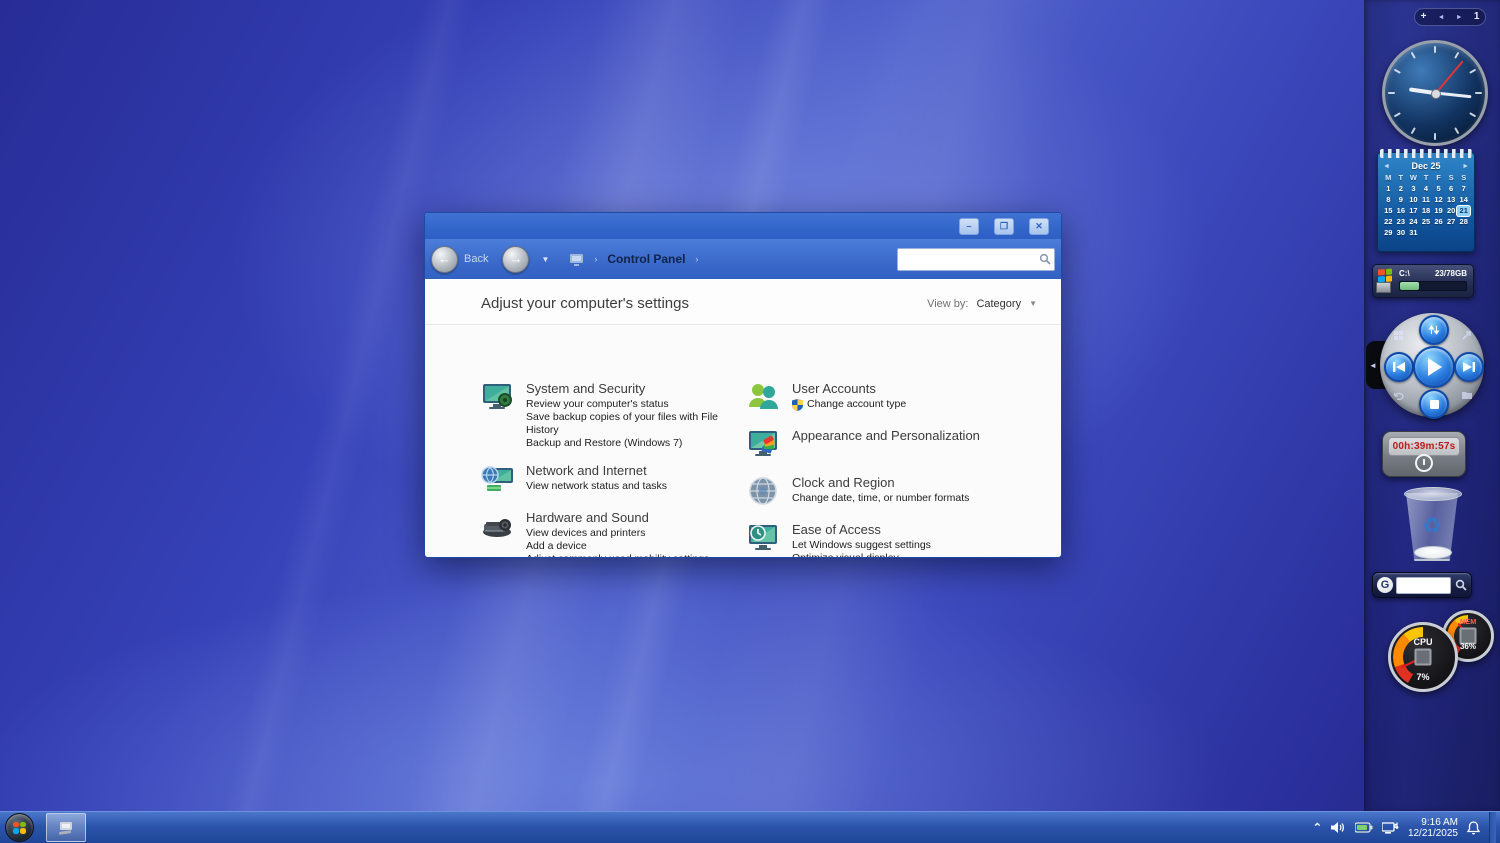 Image resolution: width=1500 pixels, height=843 pixels. Describe the element at coordinates (1401, 222) in the screenshot. I see `calendar-cell: 23` at that location.